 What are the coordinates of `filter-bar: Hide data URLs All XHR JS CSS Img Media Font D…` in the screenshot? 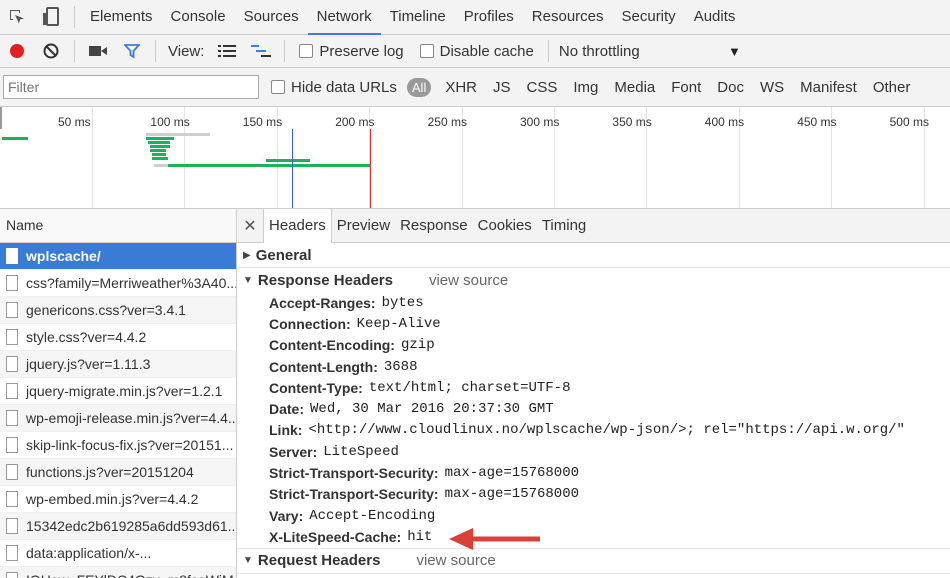 It's located at (475, 87).